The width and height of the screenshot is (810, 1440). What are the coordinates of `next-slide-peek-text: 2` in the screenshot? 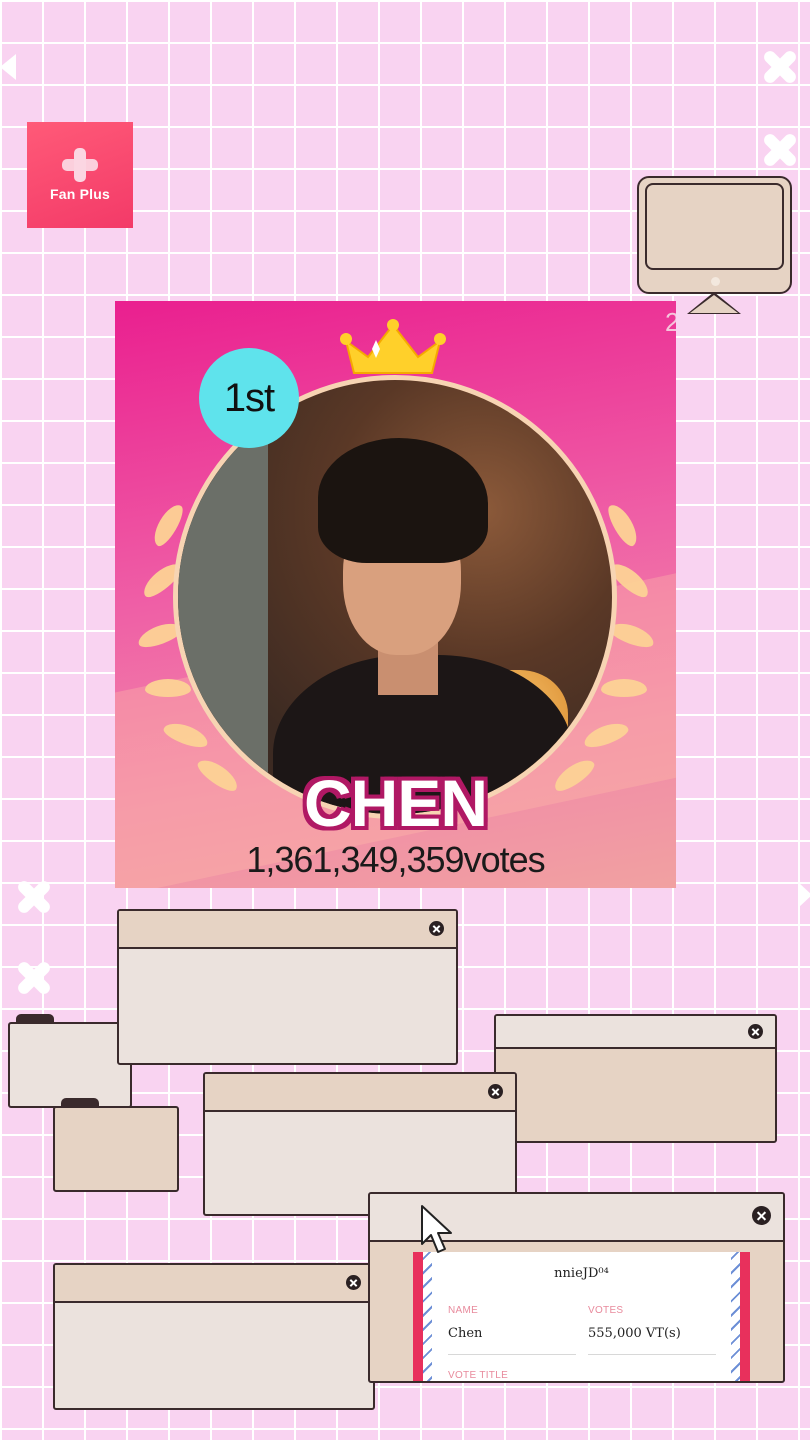 It's located at (670, 322).